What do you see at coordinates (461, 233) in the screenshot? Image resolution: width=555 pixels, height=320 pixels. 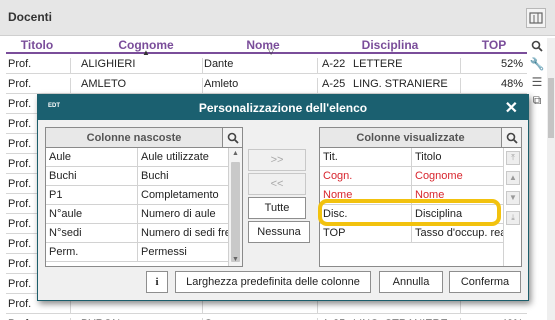 I see `item-label: Tasso d'occup. reale` at bounding box center [461, 233].